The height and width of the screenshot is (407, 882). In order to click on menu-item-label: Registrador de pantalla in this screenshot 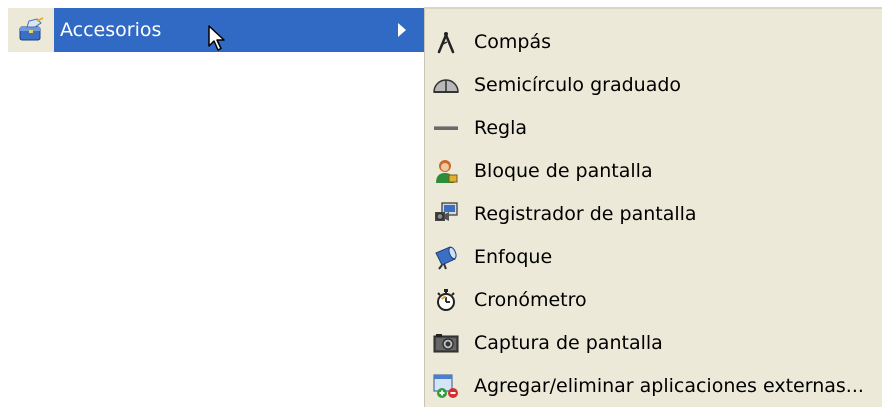, I will do `click(585, 213)`.